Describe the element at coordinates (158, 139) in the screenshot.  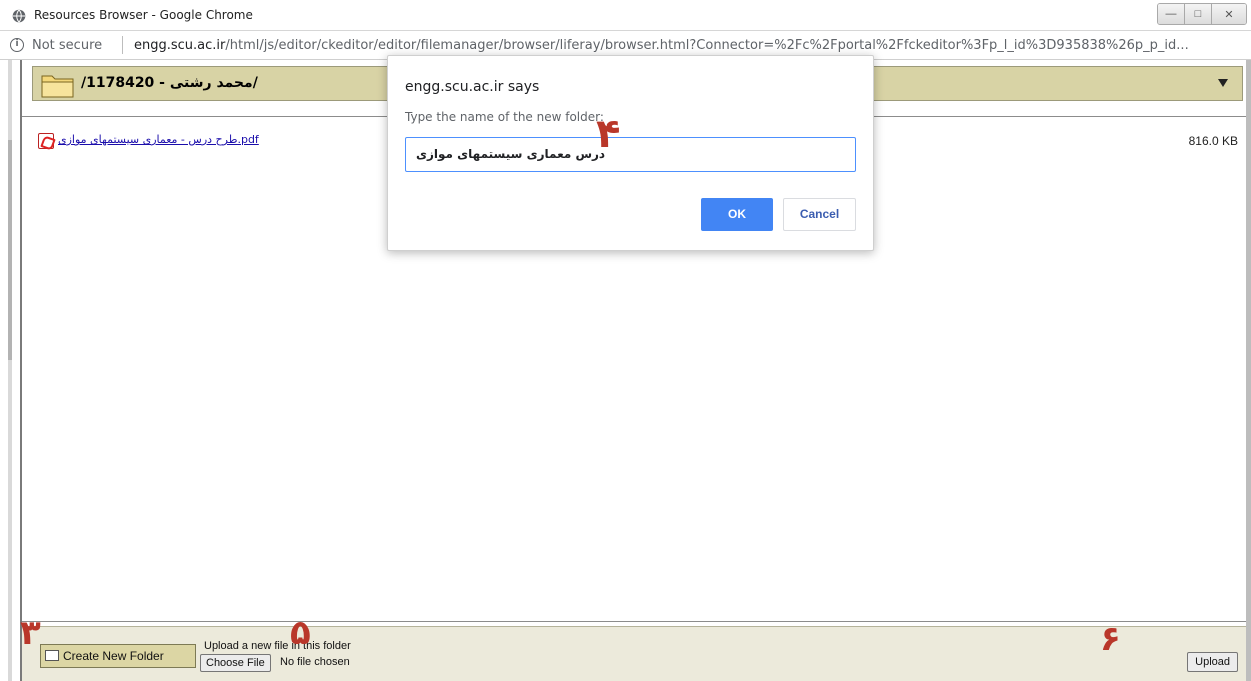
I see `file-link: طرح درس - معماری سیستمهای موازی.pdf` at that location.